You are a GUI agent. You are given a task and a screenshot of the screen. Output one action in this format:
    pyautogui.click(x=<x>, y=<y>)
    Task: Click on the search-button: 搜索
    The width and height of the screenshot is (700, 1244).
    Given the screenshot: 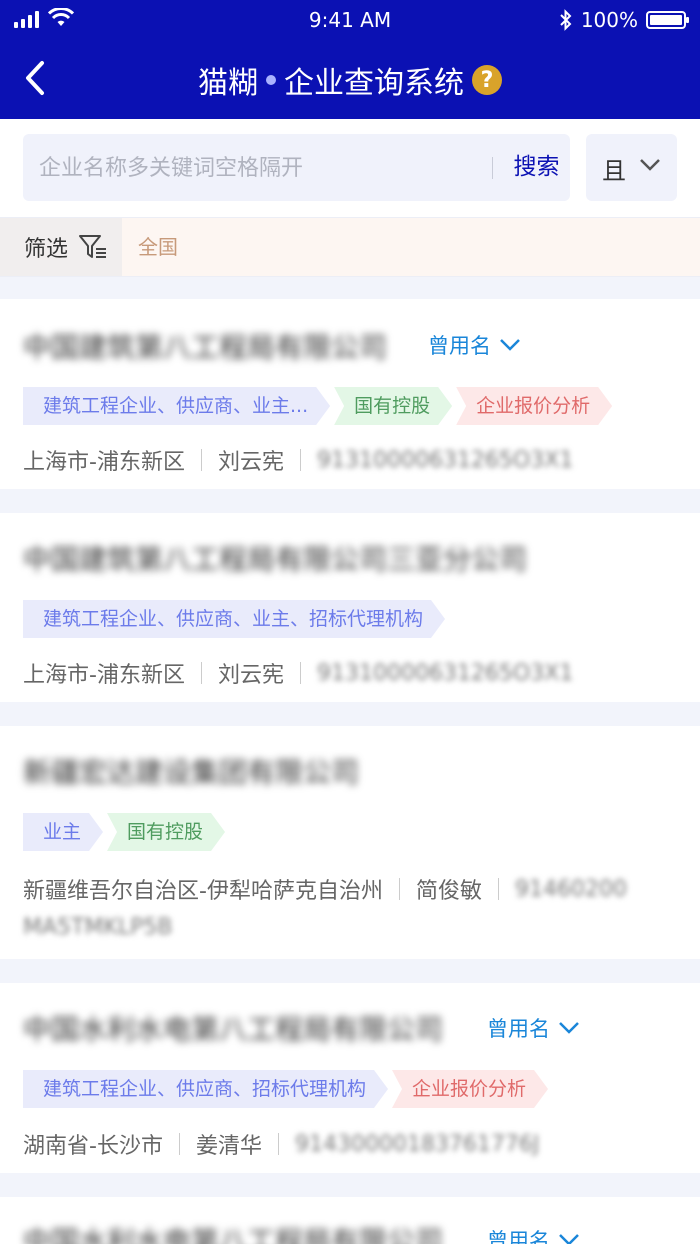 What is the action you would take?
    pyautogui.click(x=536, y=167)
    